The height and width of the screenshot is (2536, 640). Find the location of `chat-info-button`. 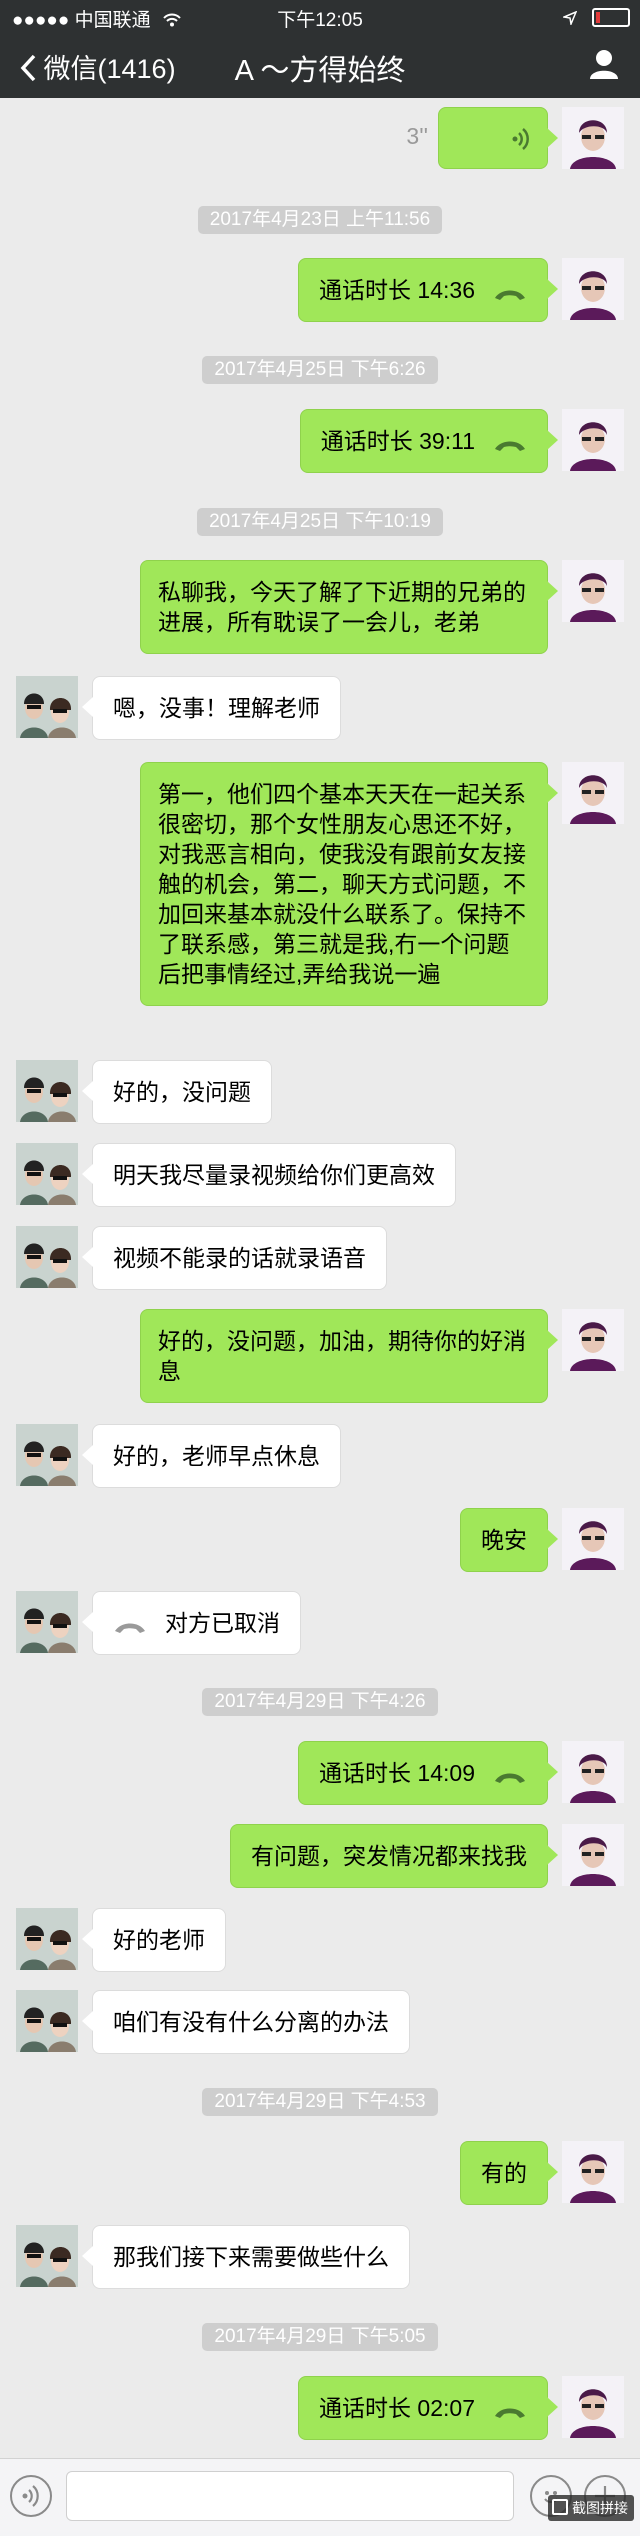

chat-info-button is located at coordinates (604, 66).